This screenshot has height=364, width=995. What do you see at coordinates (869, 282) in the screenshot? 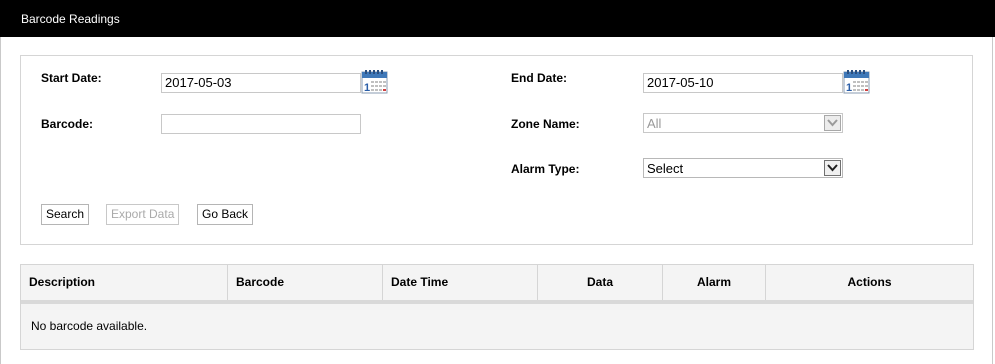
I see `column-header-actions: Actions` at bounding box center [869, 282].